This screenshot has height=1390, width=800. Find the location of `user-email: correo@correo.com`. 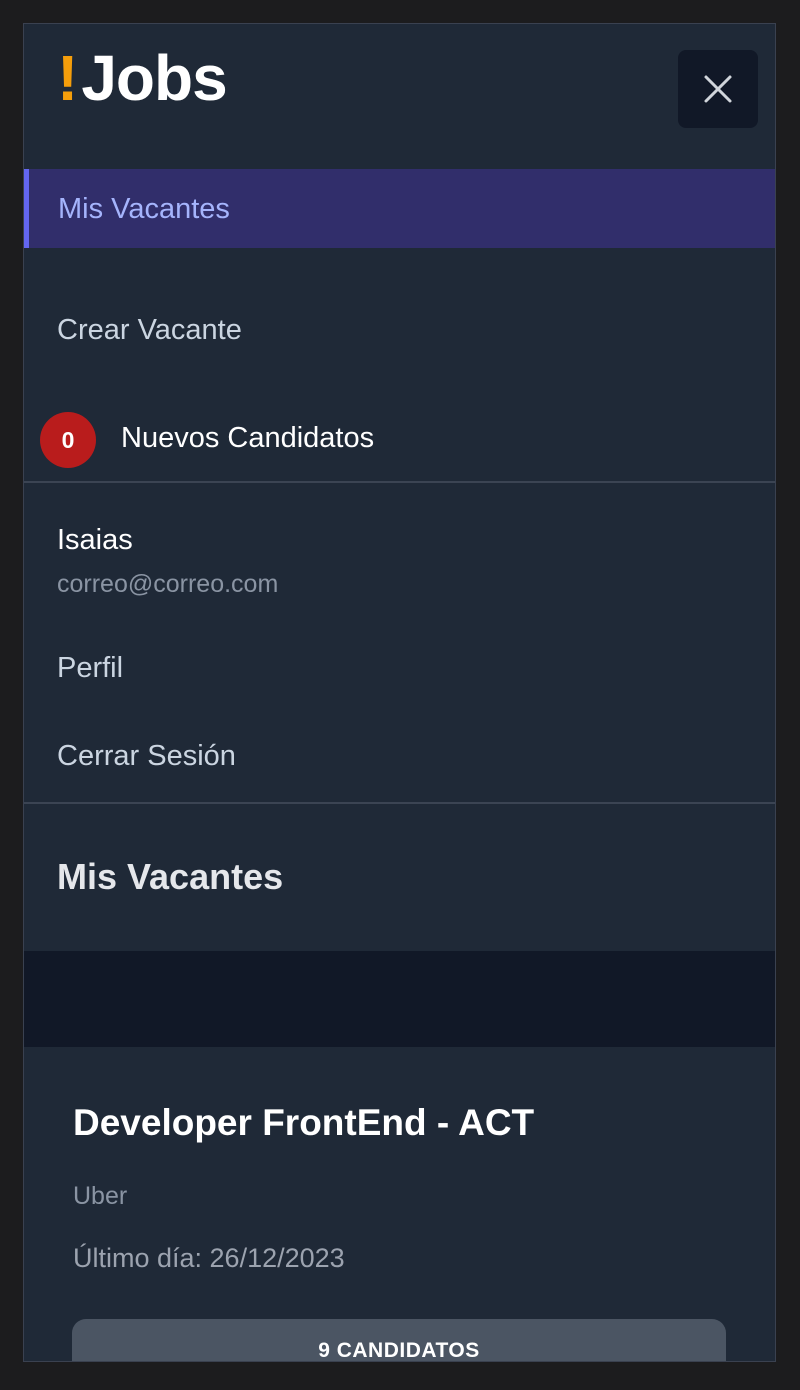

user-email: correo@correo.com is located at coordinates (168, 584).